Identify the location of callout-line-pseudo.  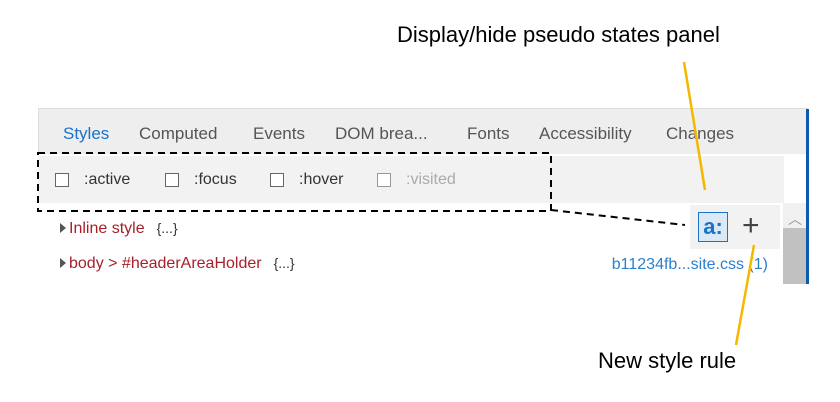
(694, 126).